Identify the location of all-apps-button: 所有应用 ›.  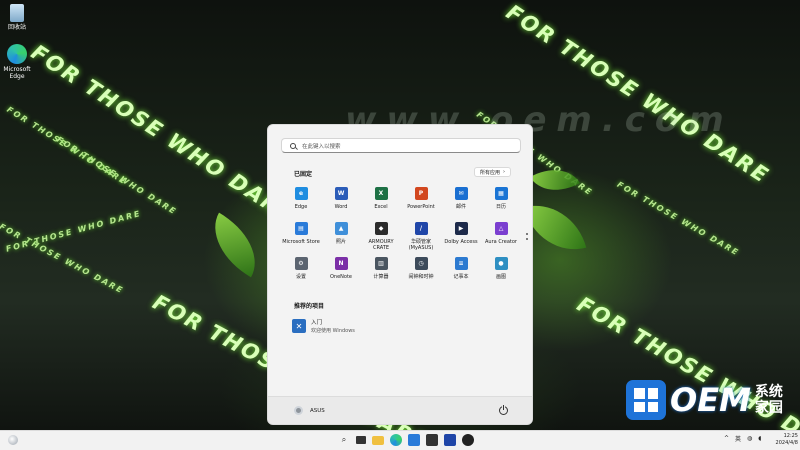
(493, 172).